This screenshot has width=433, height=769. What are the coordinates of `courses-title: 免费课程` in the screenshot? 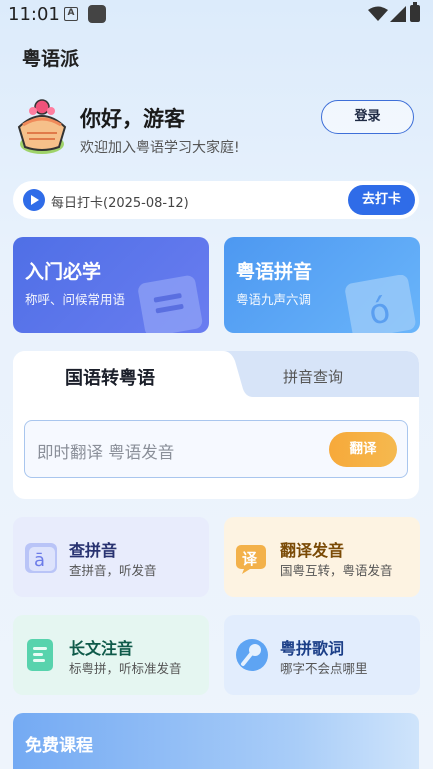 It's located at (59, 746).